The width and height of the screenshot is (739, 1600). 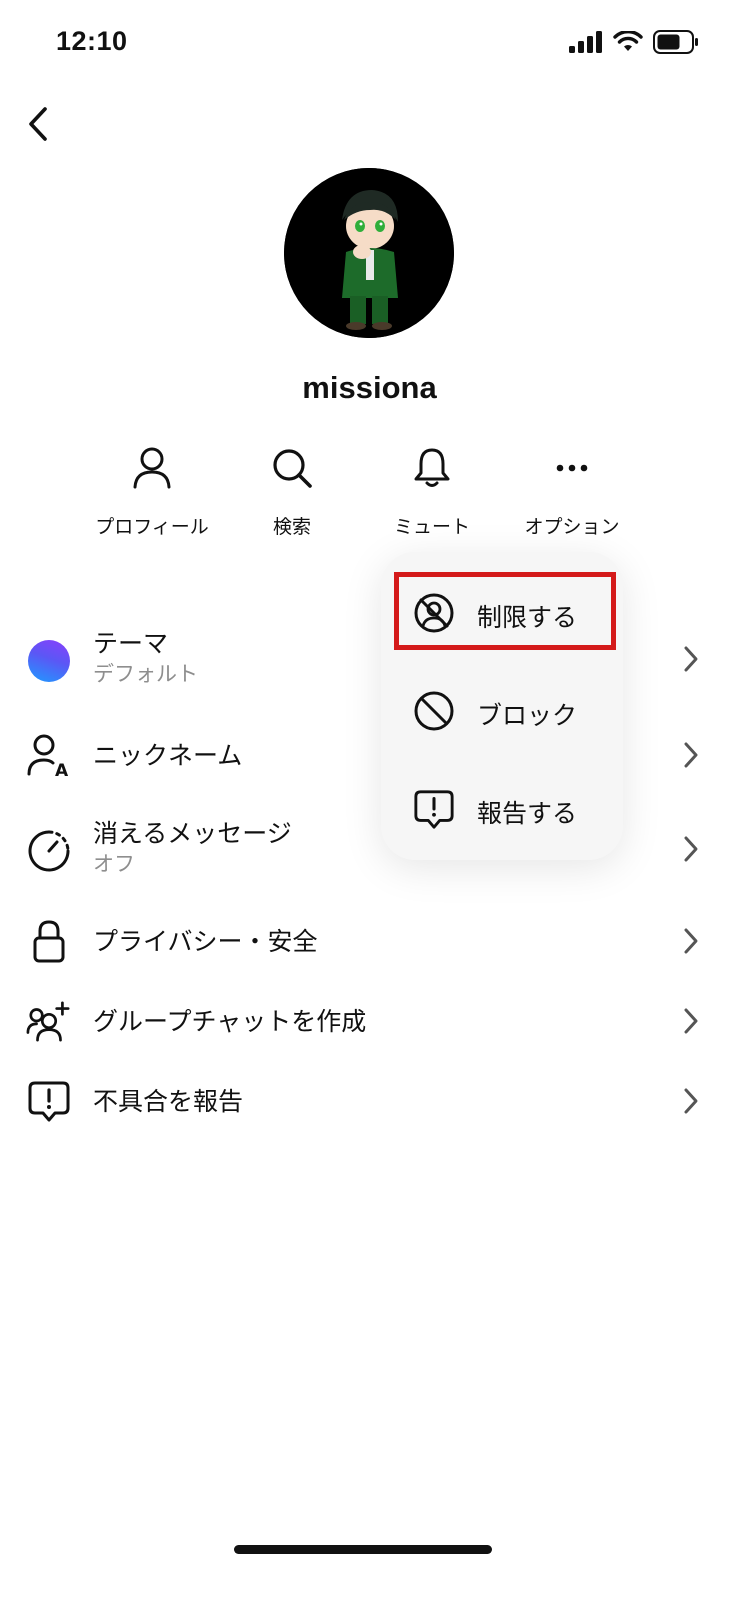 I want to click on back-button, so click(x=38, y=124).